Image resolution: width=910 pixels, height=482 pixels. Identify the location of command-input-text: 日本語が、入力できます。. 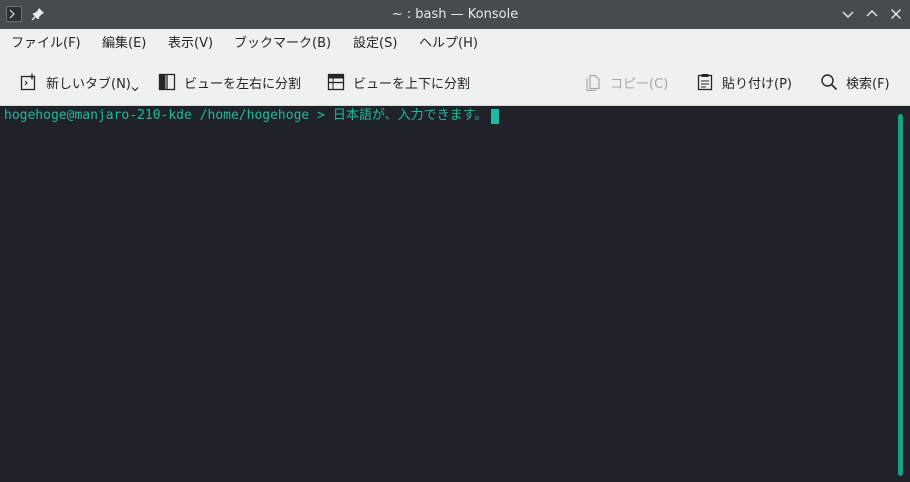
(410, 115).